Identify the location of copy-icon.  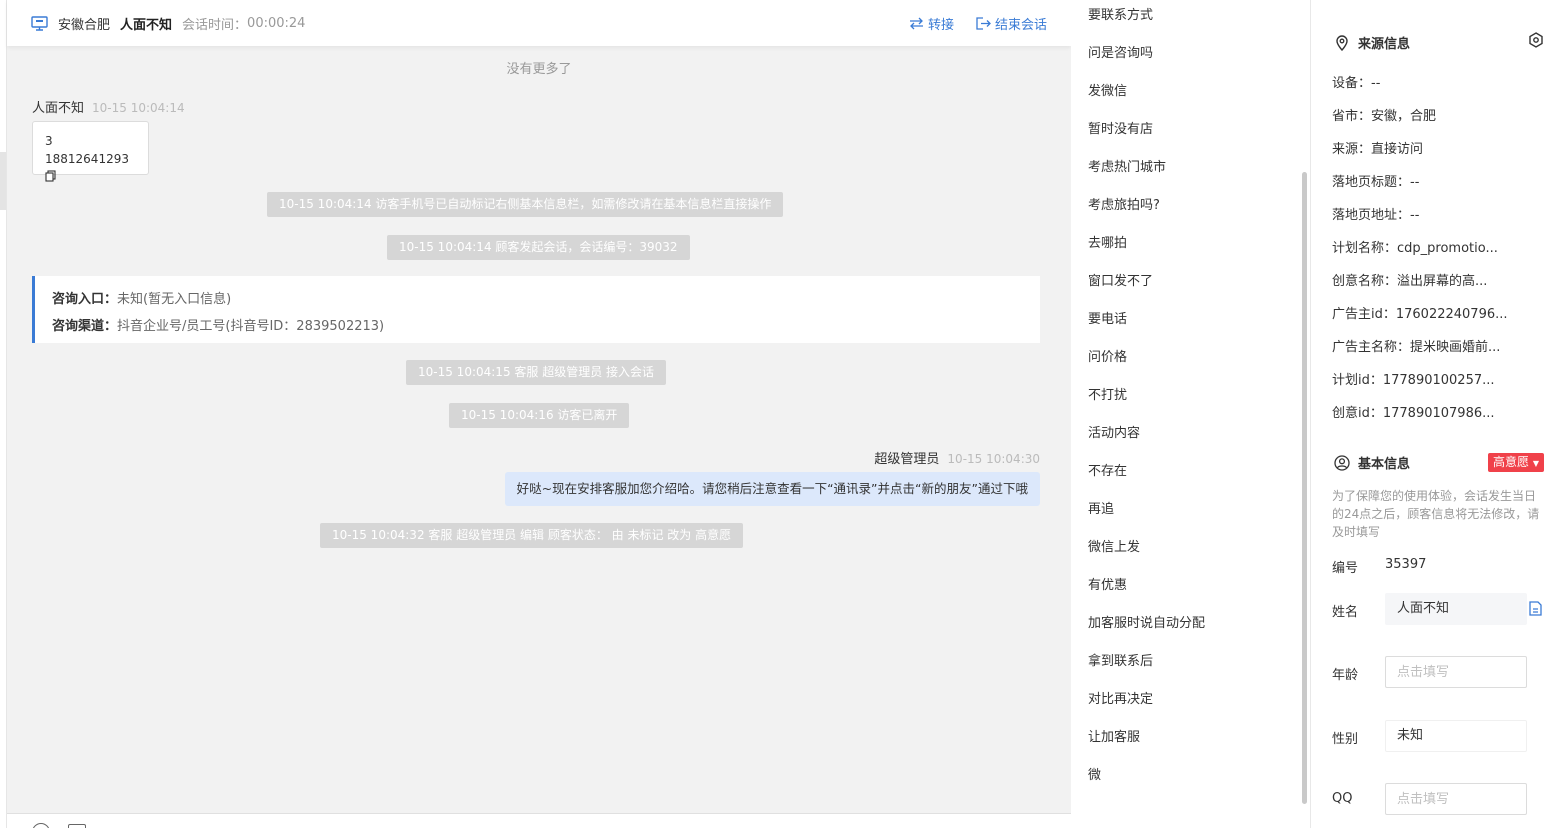
(50, 176).